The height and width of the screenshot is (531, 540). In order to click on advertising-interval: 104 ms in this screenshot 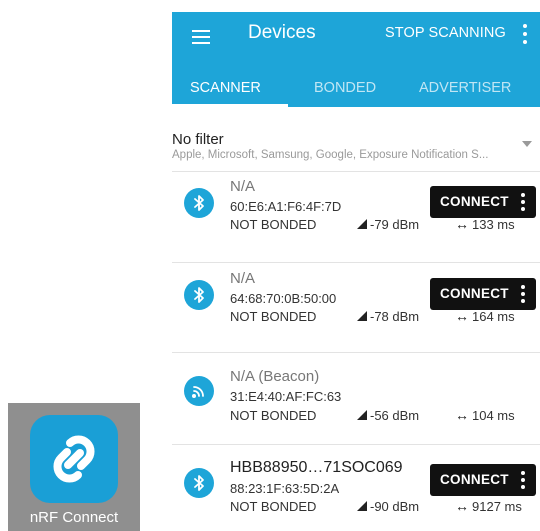, I will do `click(493, 415)`.